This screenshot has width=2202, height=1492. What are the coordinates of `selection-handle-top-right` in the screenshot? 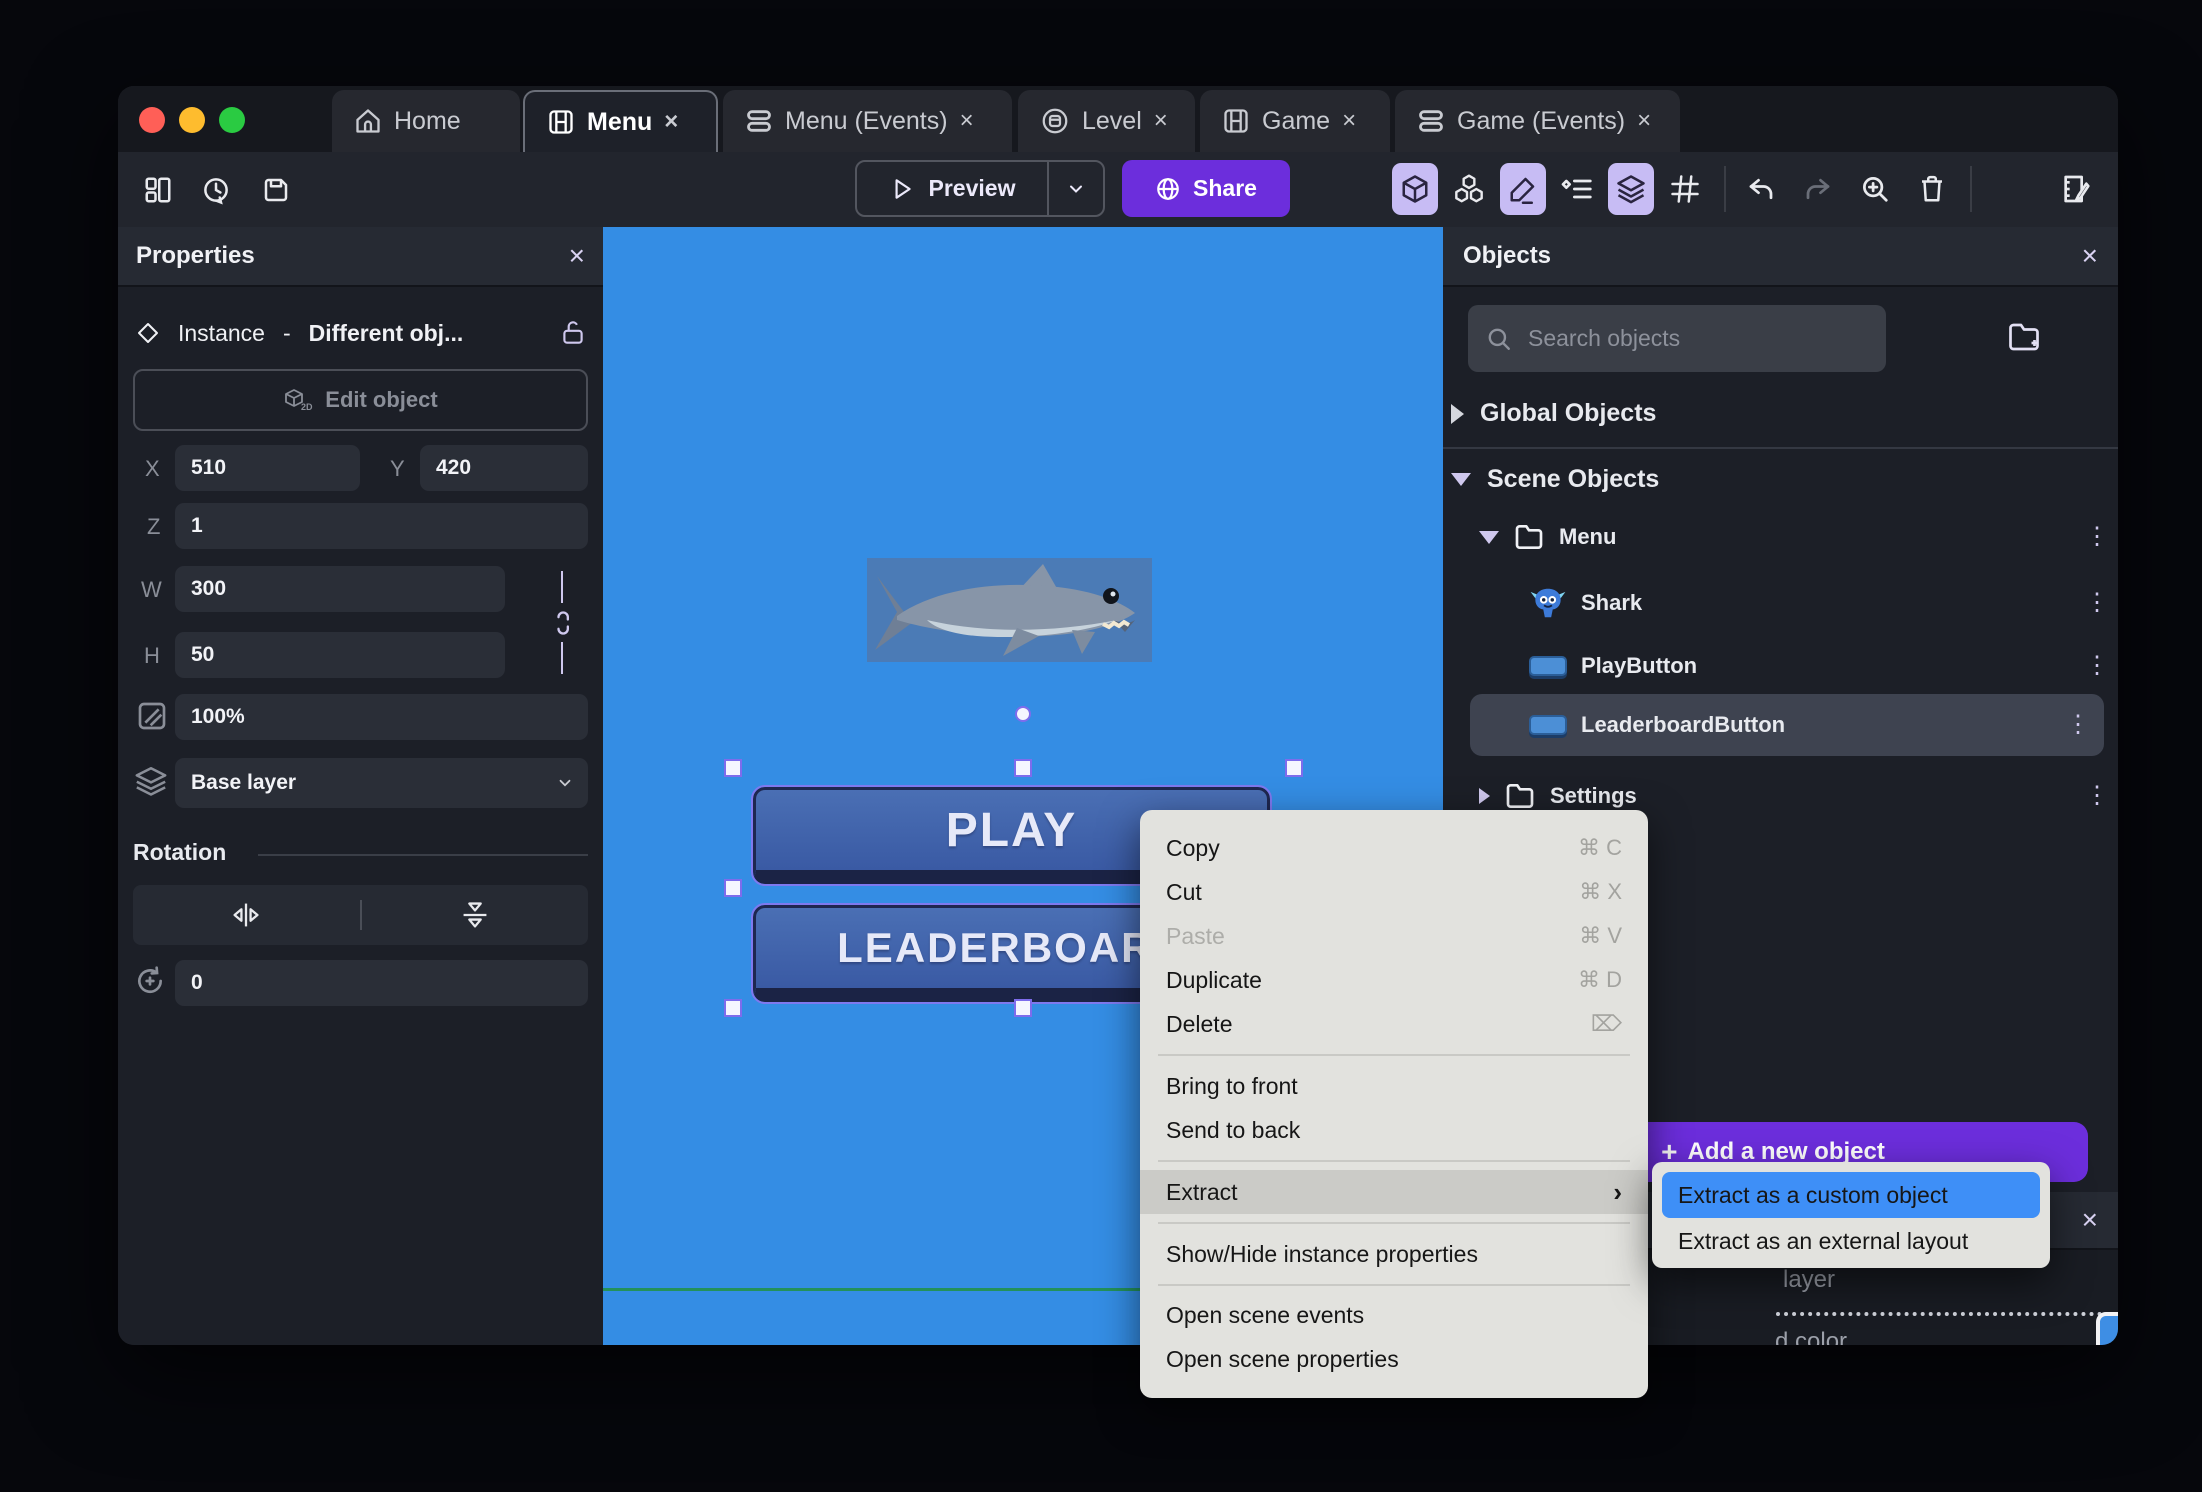 It's located at (1294, 768).